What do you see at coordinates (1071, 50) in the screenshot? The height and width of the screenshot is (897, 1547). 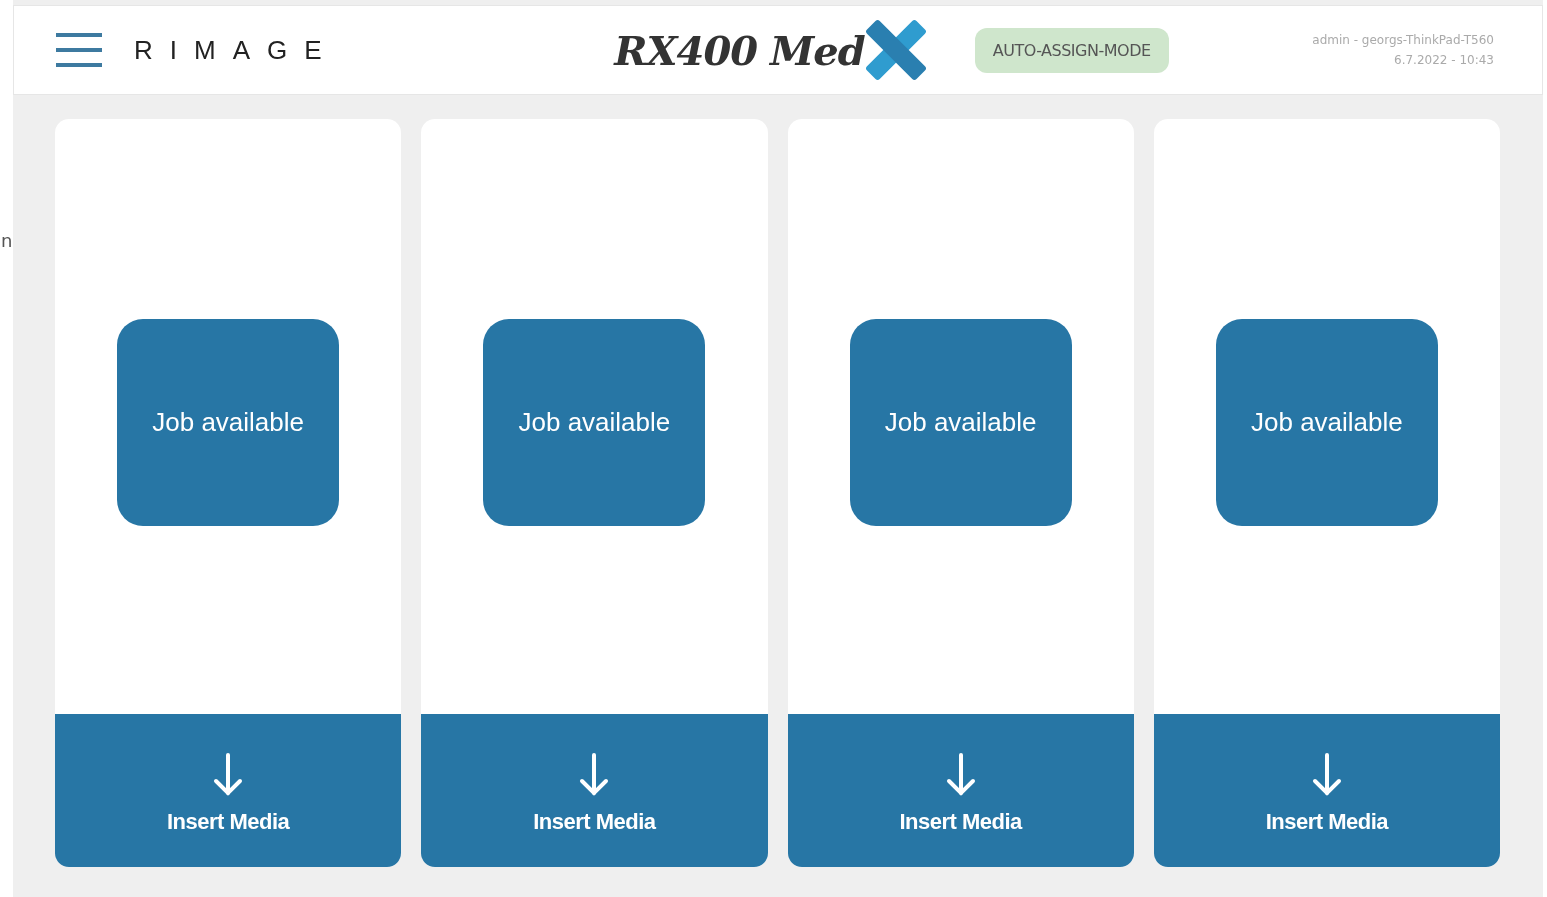 I see `mode-badge: AUTO-ASSIGN-MODE` at bounding box center [1071, 50].